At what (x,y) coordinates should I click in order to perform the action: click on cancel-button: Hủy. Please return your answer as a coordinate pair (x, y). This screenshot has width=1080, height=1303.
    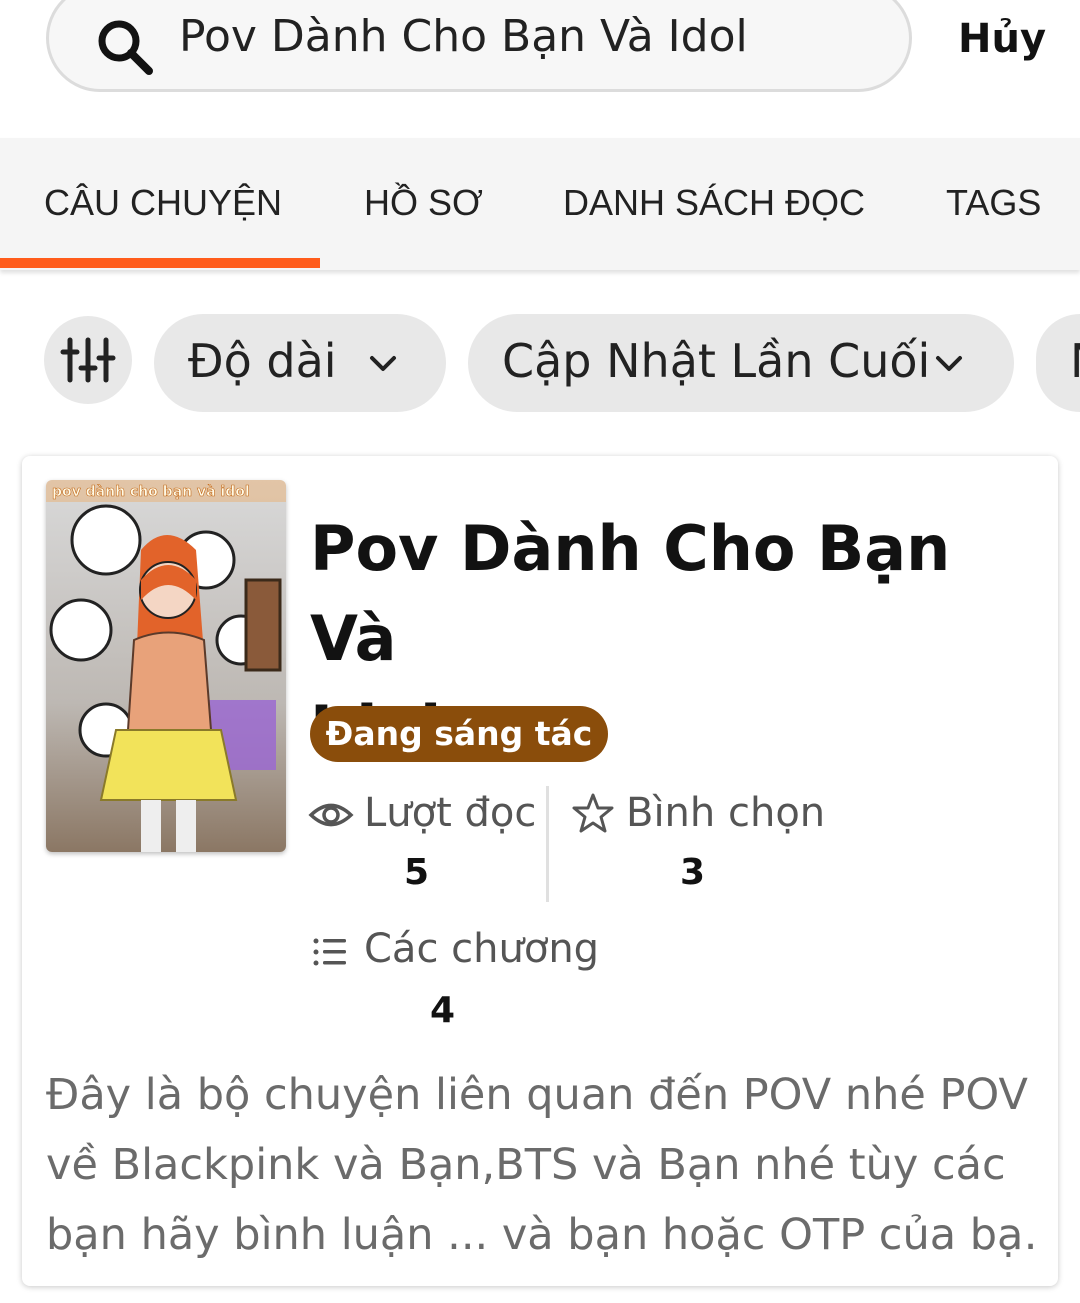
    Looking at the image, I should click on (1002, 39).